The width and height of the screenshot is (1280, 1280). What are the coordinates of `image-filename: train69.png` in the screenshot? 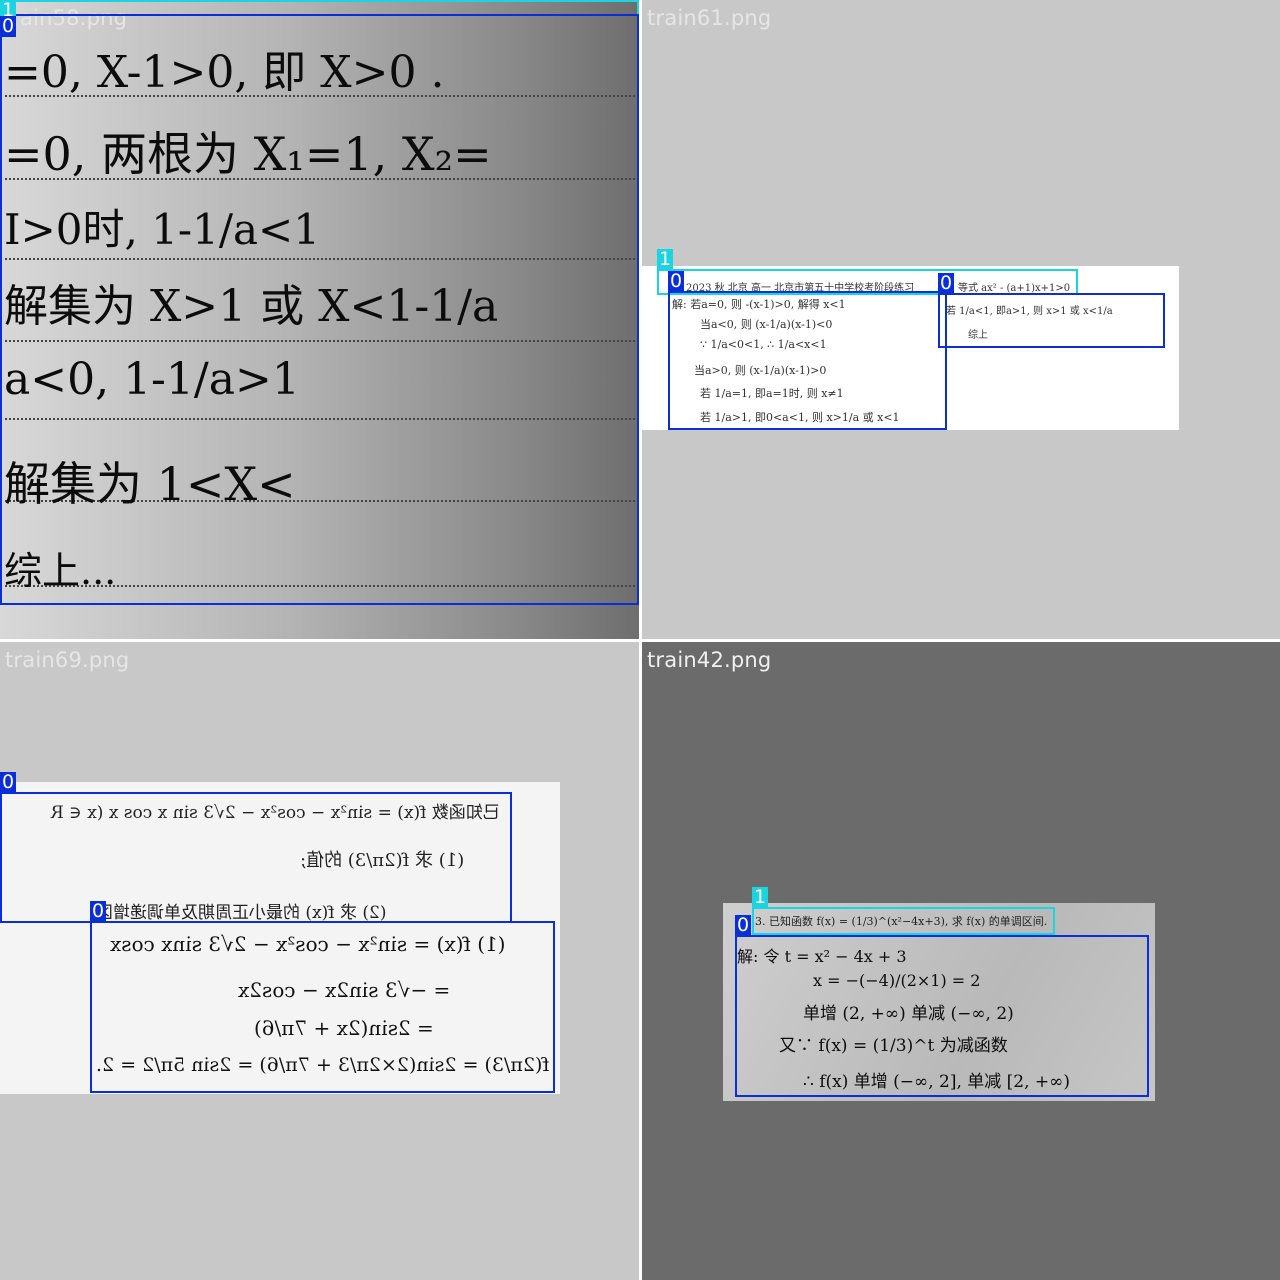 It's located at (67, 660).